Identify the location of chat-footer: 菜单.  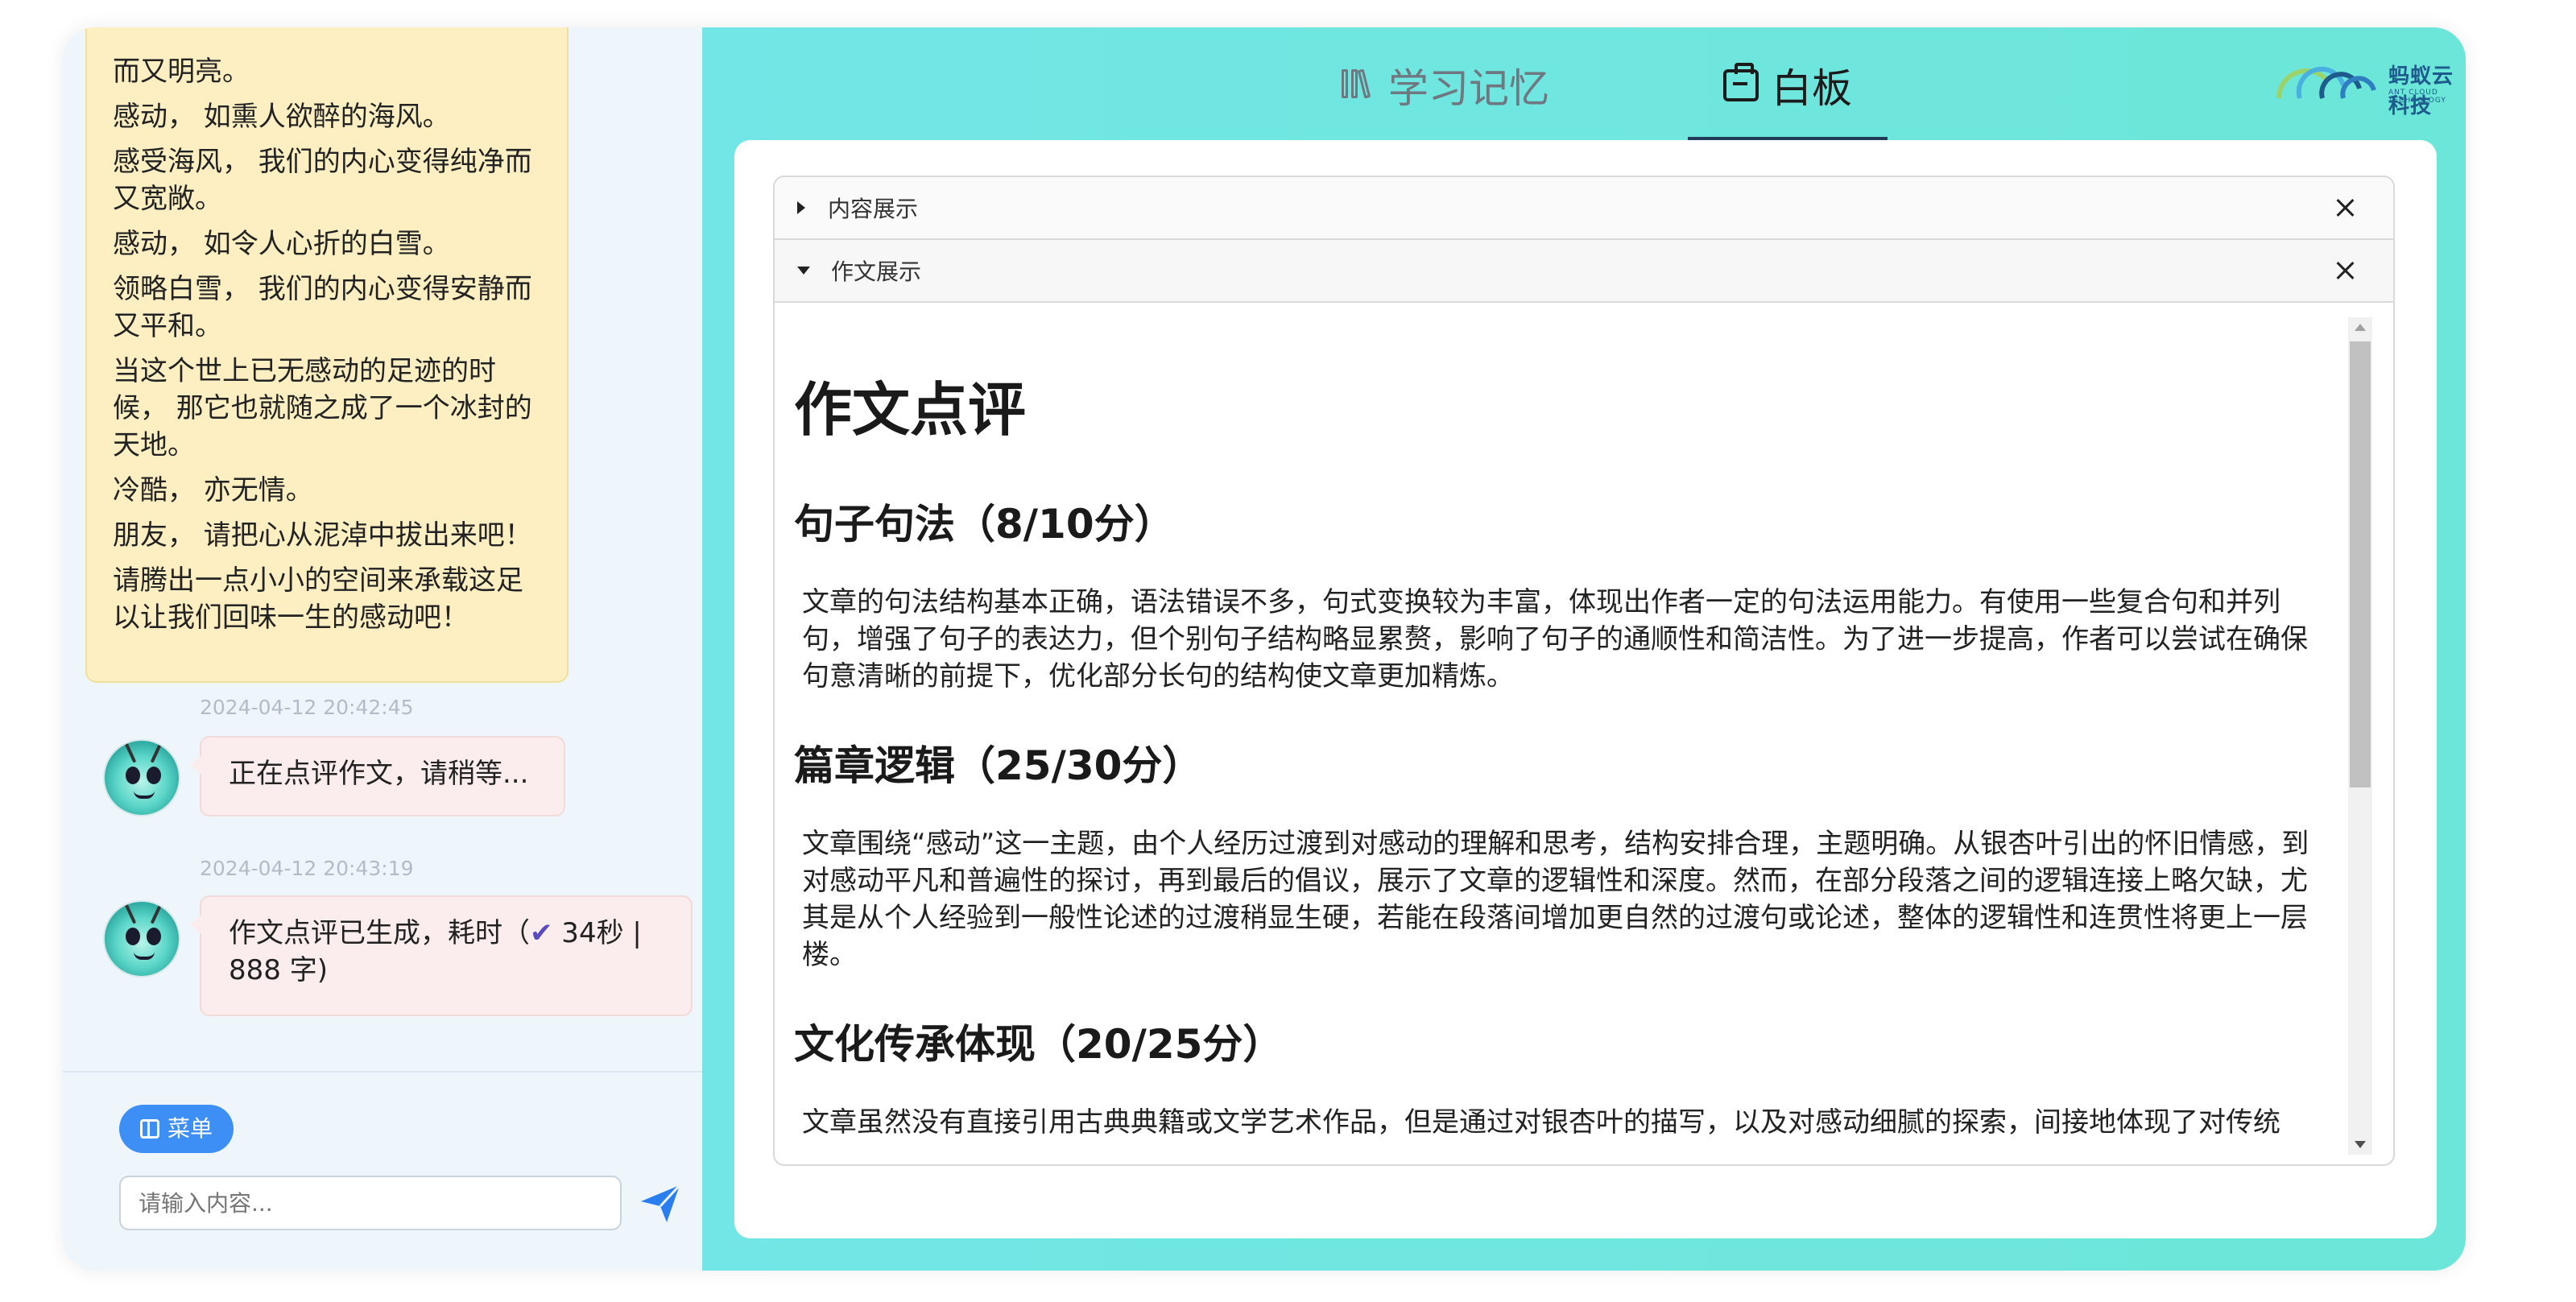
(383, 1171).